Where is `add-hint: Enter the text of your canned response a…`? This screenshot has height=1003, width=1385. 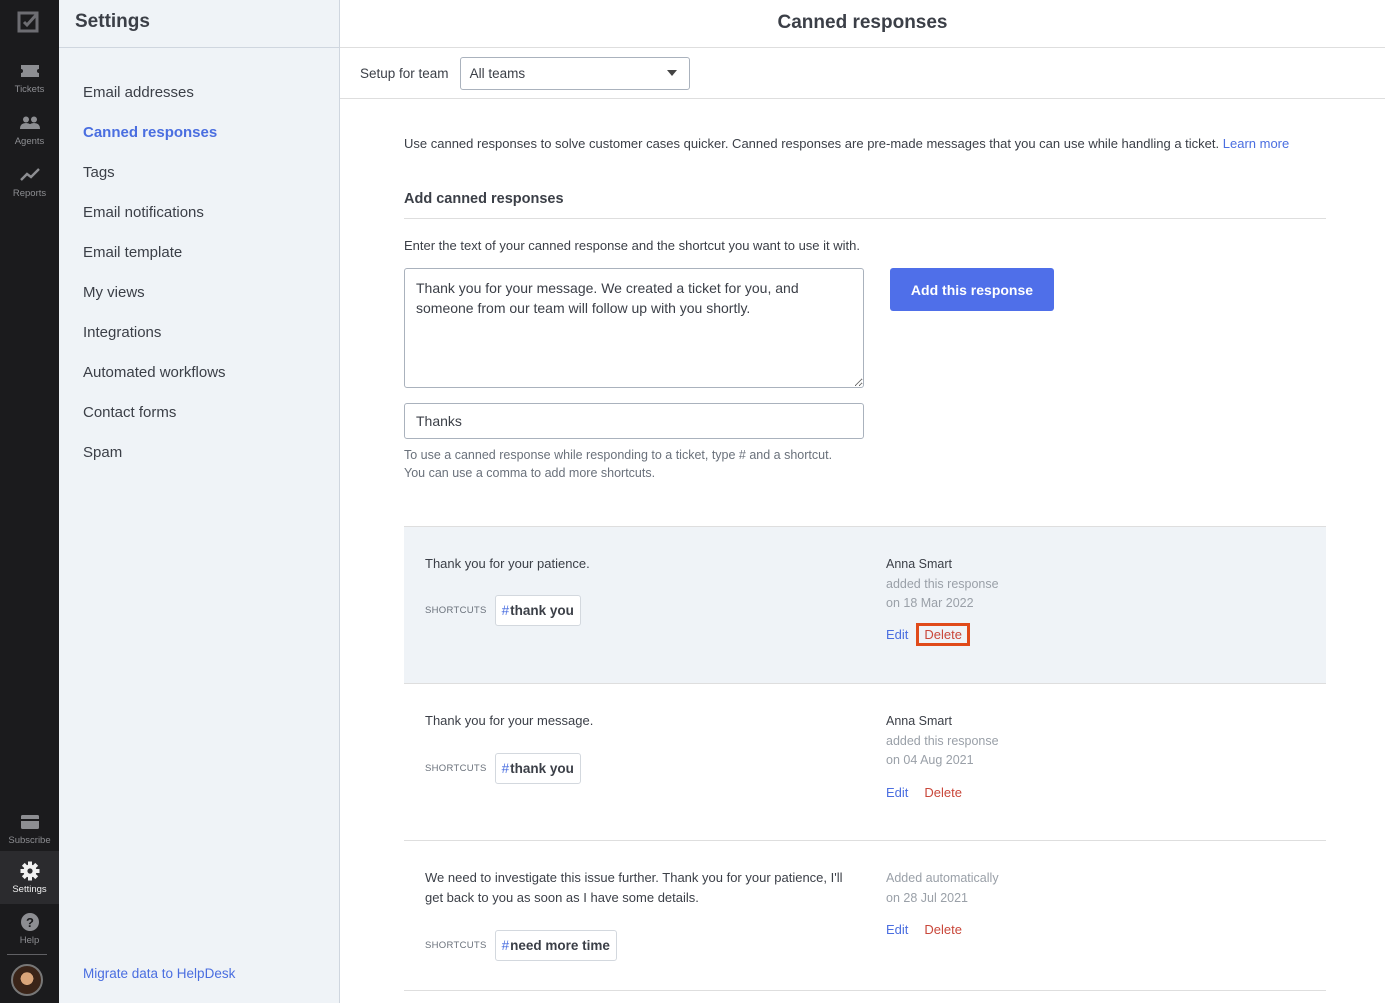 add-hint: Enter the text of your canned response a… is located at coordinates (632, 245).